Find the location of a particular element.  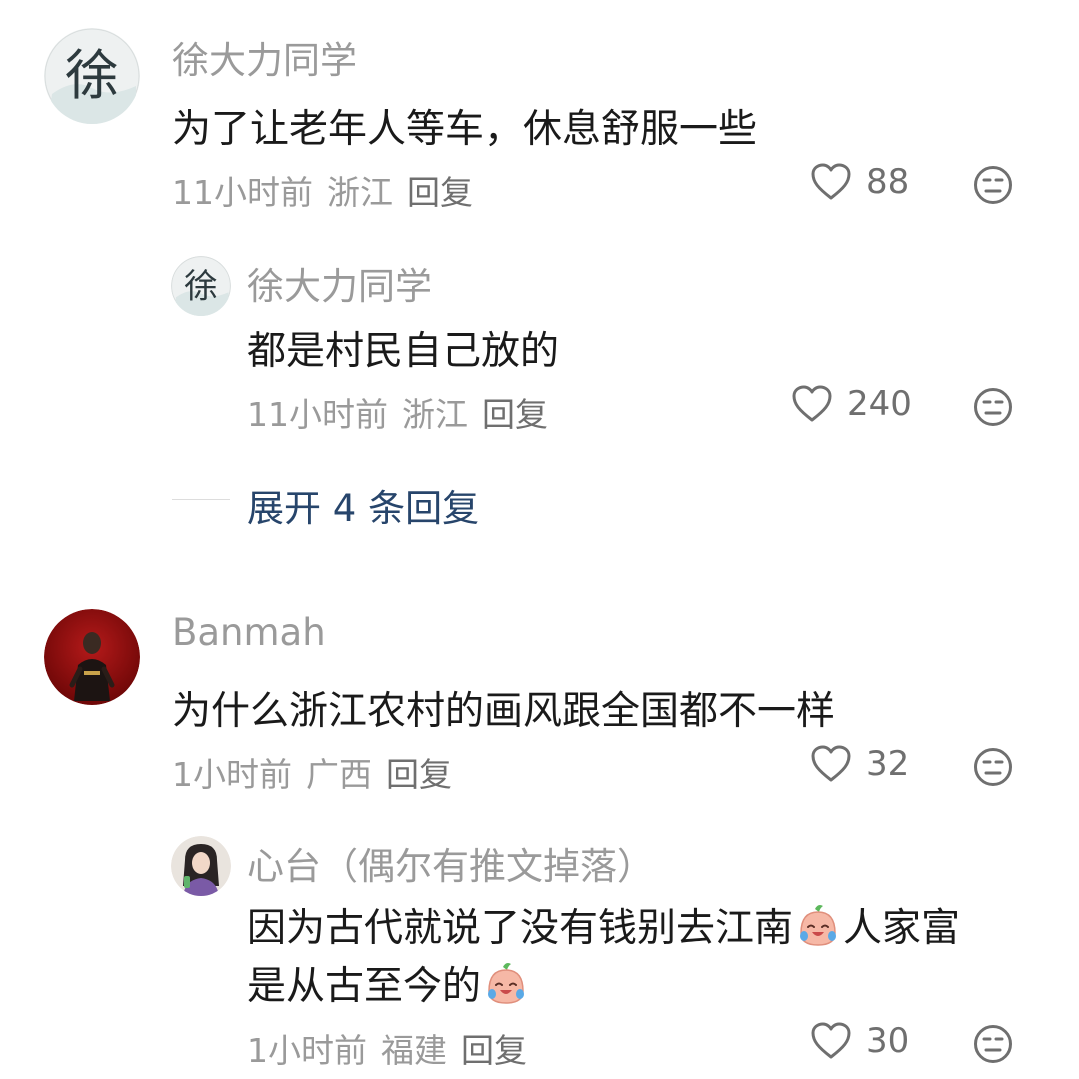

comment-text-part: 是从古至今的 is located at coordinates (364, 986).